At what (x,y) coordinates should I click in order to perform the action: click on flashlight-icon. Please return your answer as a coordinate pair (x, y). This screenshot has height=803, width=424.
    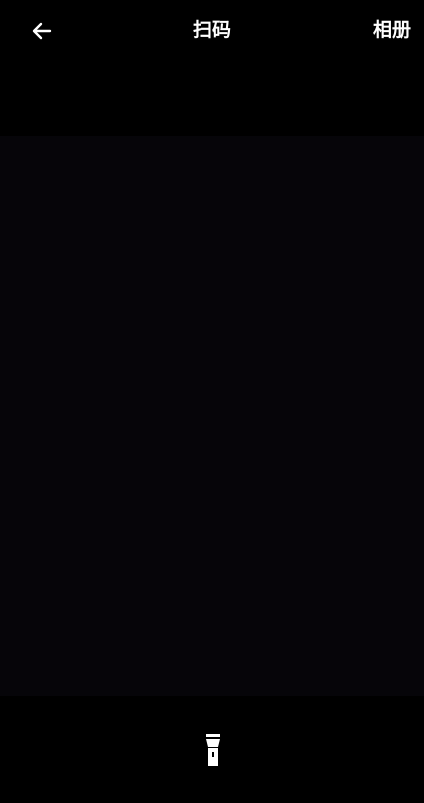
    Looking at the image, I should click on (213, 750).